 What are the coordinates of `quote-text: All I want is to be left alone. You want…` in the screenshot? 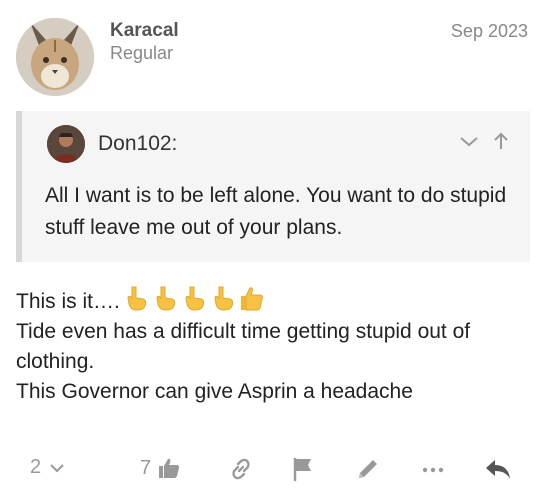 It's located at (276, 211).